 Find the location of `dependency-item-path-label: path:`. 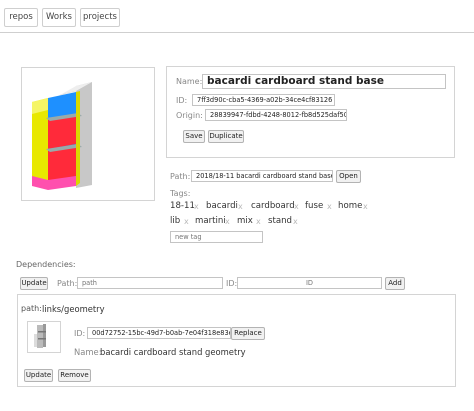

dependency-item-path-label: path: is located at coordinates (31, 308).